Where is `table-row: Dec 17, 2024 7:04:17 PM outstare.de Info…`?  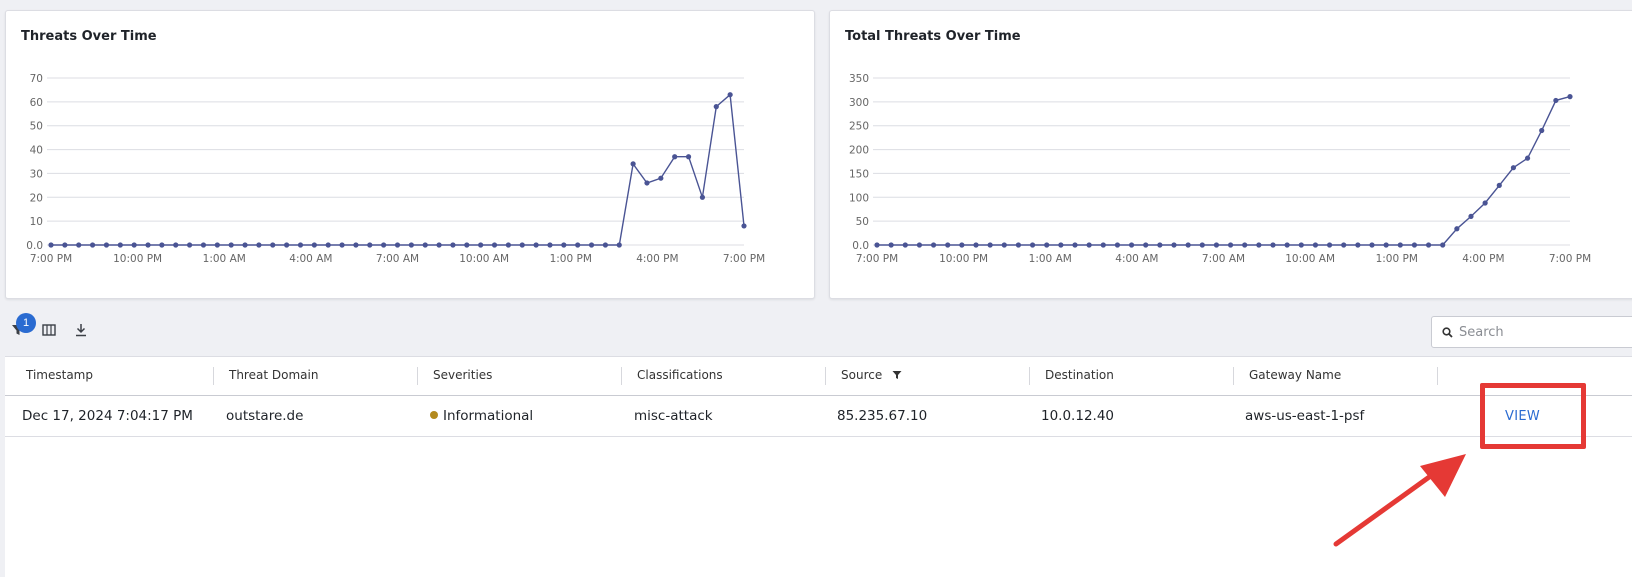
table-row: Dec 17, 2024 7:04:17 PM outstare.de Info… is located at coordinates (818, 416).